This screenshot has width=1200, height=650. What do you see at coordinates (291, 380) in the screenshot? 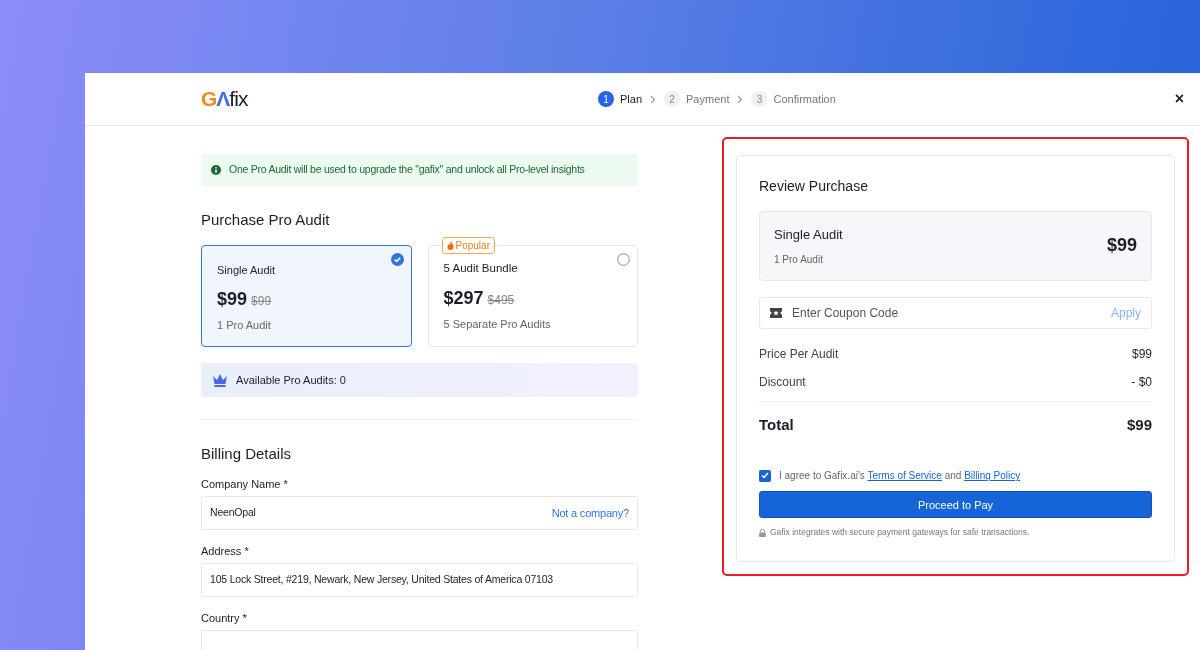
I see `available-audits-text: Available Pro Audits: 0` at bounding box center [291, 380].